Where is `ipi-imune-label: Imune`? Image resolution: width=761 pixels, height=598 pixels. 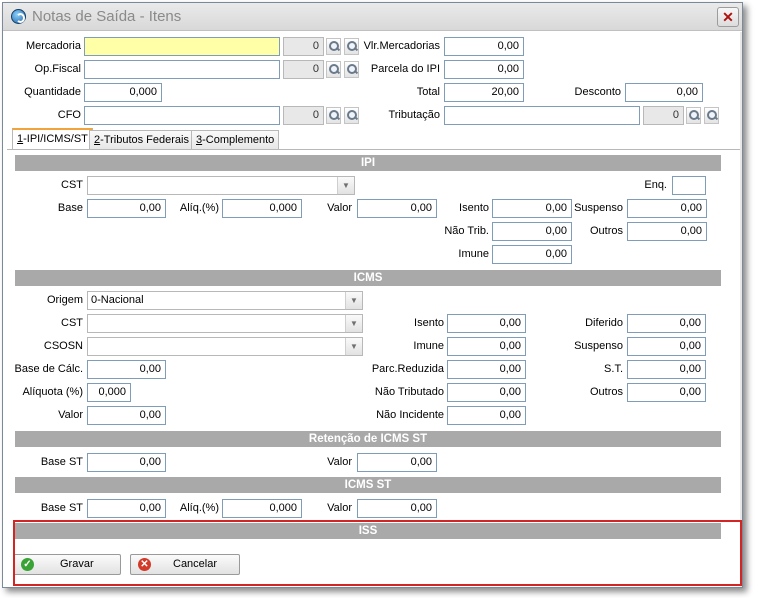 ipi-imune-label: Imune is located at coordinates (473, 254).